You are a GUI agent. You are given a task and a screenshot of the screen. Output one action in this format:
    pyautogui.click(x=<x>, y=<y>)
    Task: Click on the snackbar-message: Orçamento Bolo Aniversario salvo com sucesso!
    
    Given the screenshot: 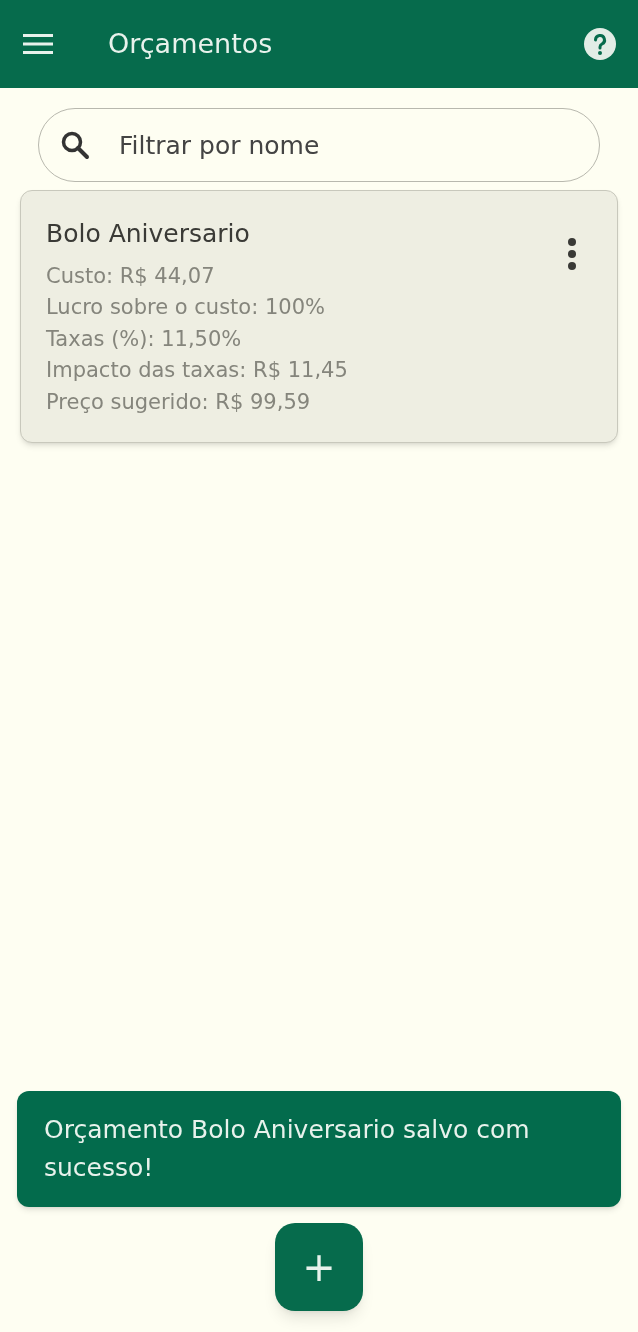 What is the action you would take?
    pyautogui.click(x=287, y=1149)
    